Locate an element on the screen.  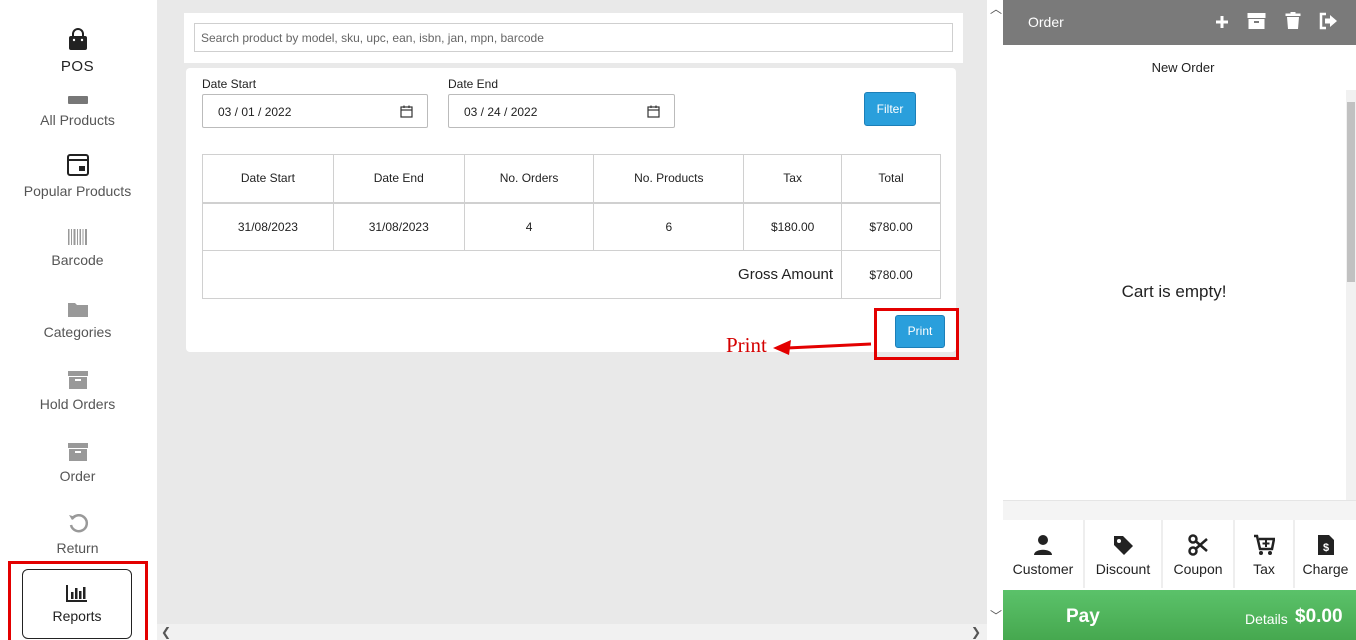
gross-amount-value: $780.00 is located at coordinates (891, 274).